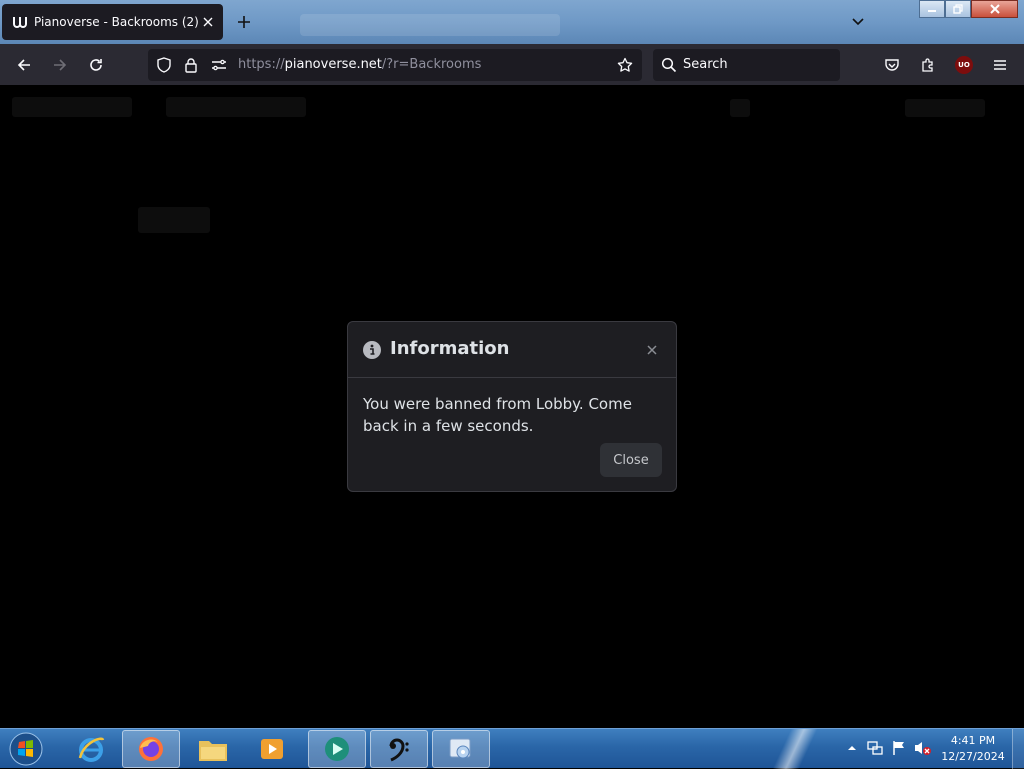 The width and height of the screenshot is (1024, 769). What do you see at coordinates (236, 107) in the screenshot?
I see `room-name-dimmed` at bounding box center [236, 107].